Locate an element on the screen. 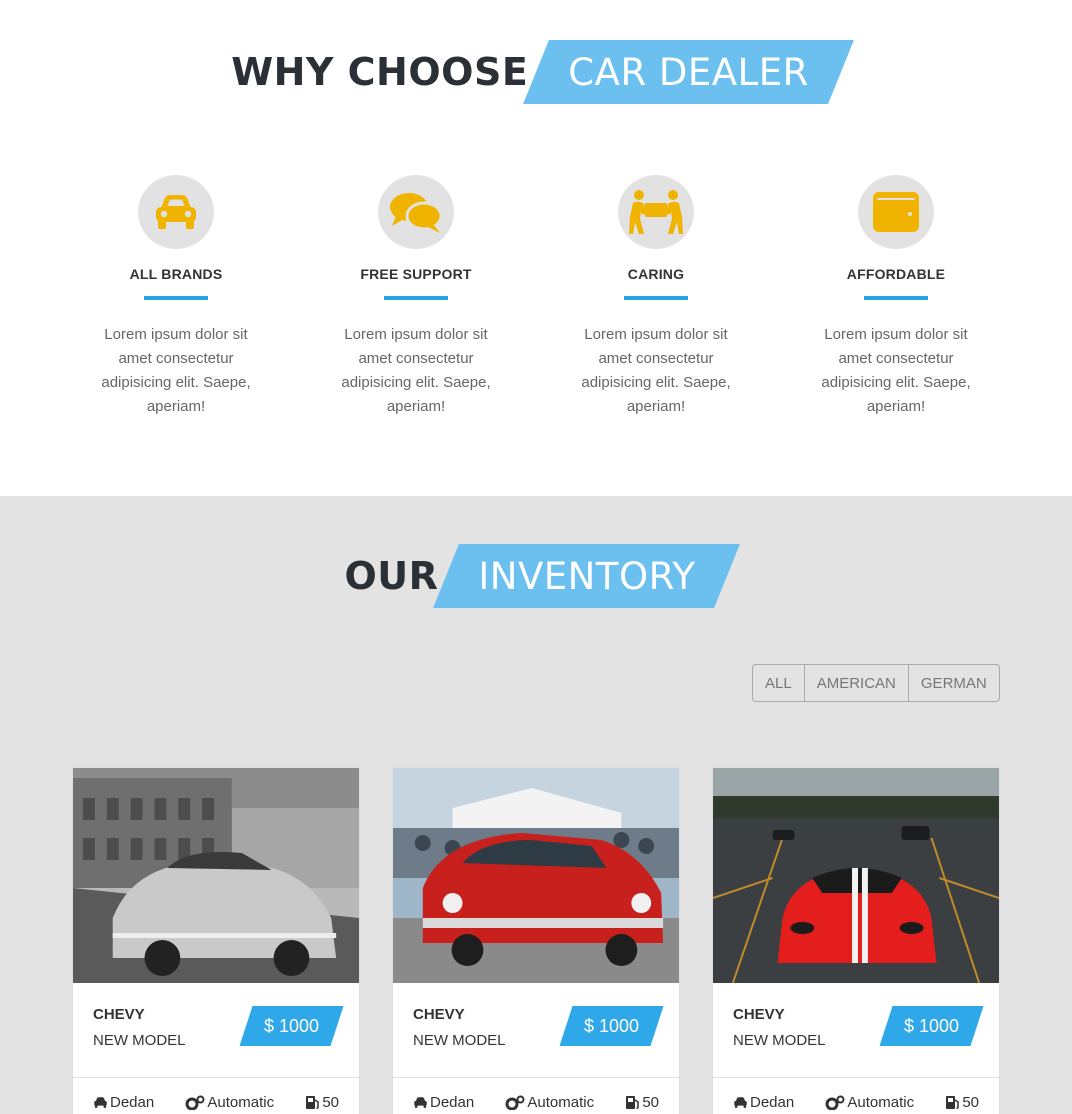  inventory-filter-group: ALL AMERICAN GERMAN is located at coordinates (876, 683).